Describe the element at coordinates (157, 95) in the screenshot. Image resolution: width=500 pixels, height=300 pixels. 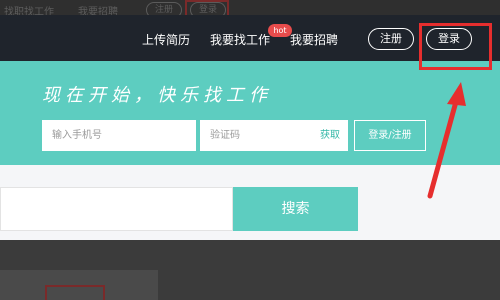
I see `hero-slogan: 现在开始，快乐找工作` at that location.